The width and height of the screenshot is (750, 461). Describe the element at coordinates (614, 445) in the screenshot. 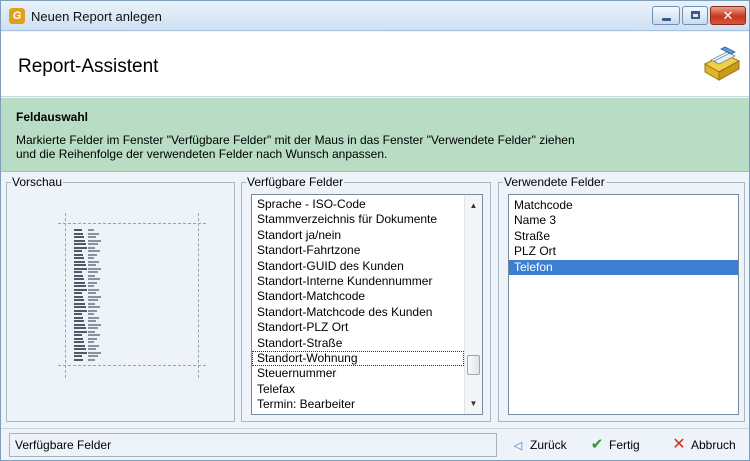

I see `finish-button: ✔ Fertig` at that location.